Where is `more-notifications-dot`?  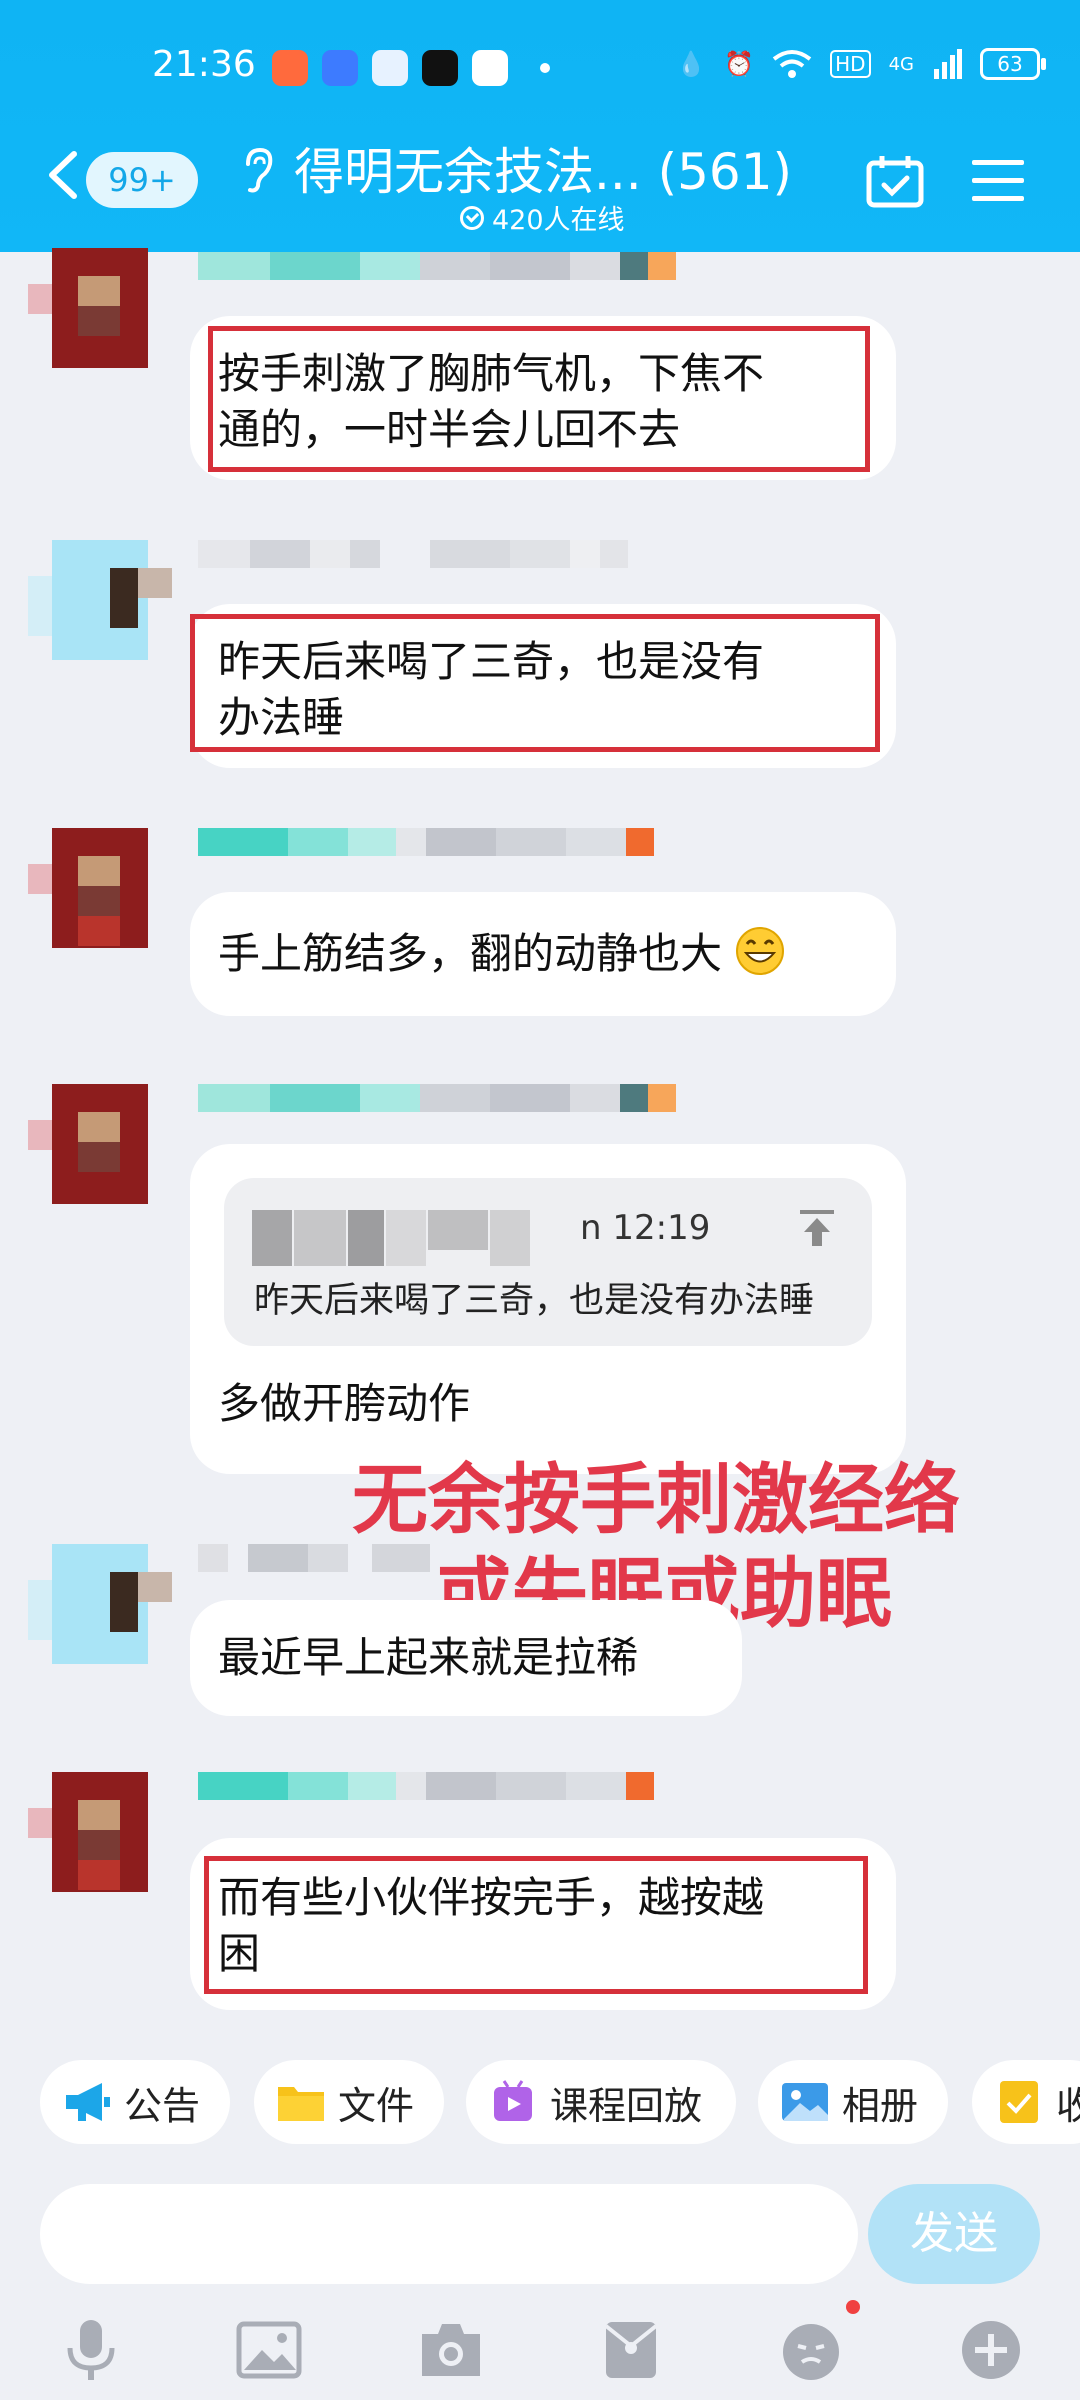
more-notifications-dot is located at coordinates (545, 68).